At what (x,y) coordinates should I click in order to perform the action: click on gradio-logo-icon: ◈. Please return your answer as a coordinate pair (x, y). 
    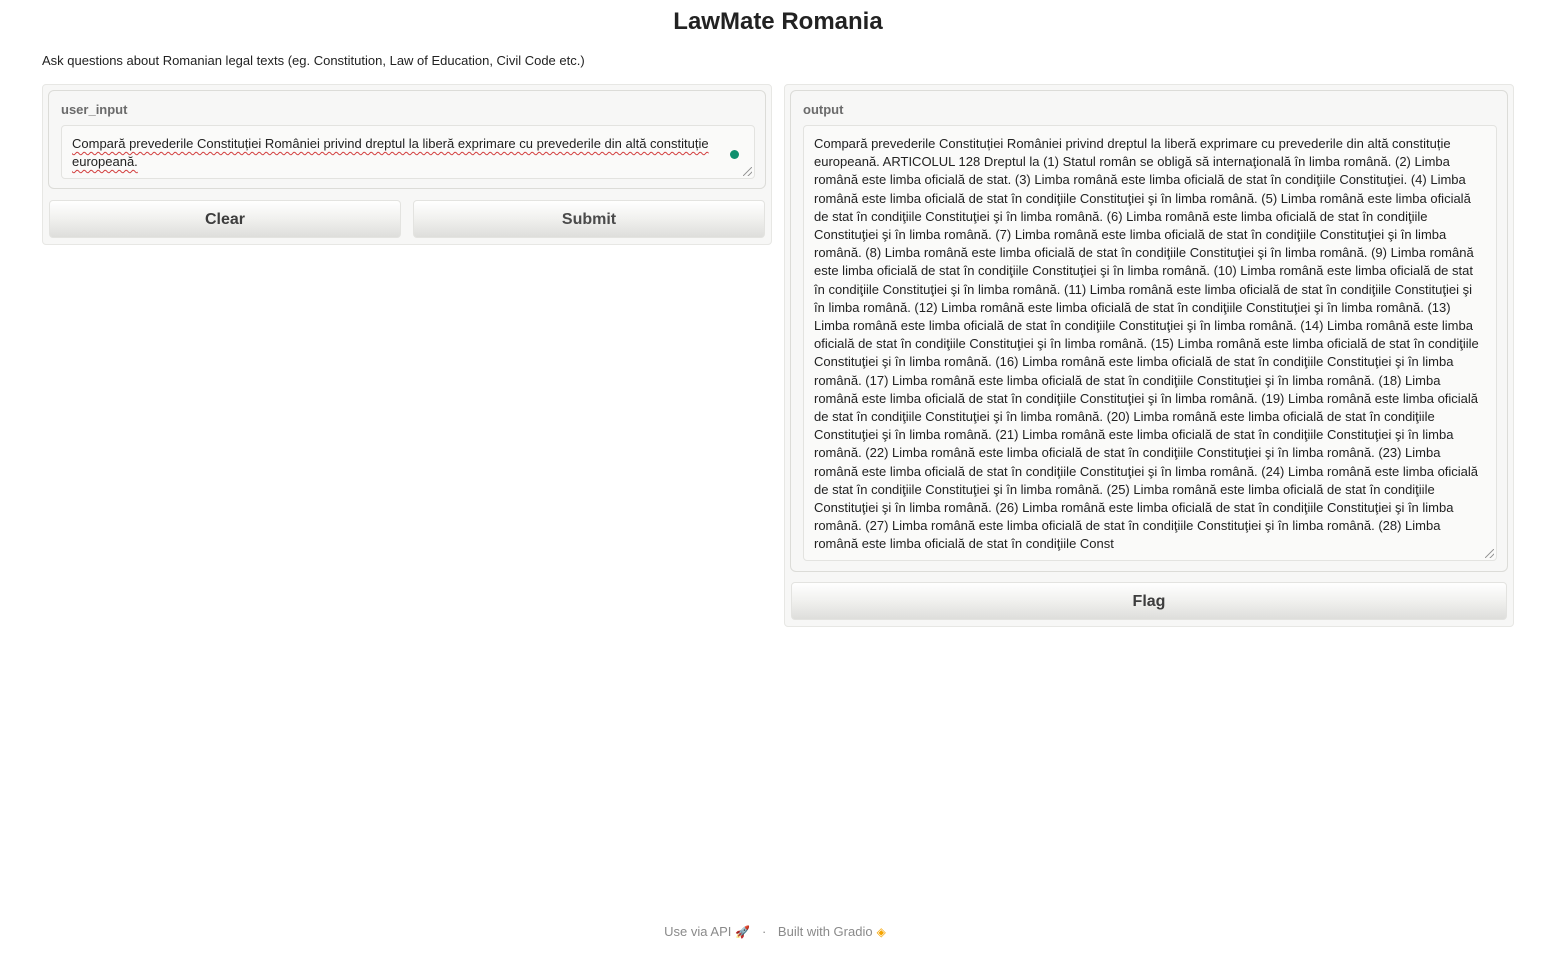
    Looking at the image, I should click on (881, 932).